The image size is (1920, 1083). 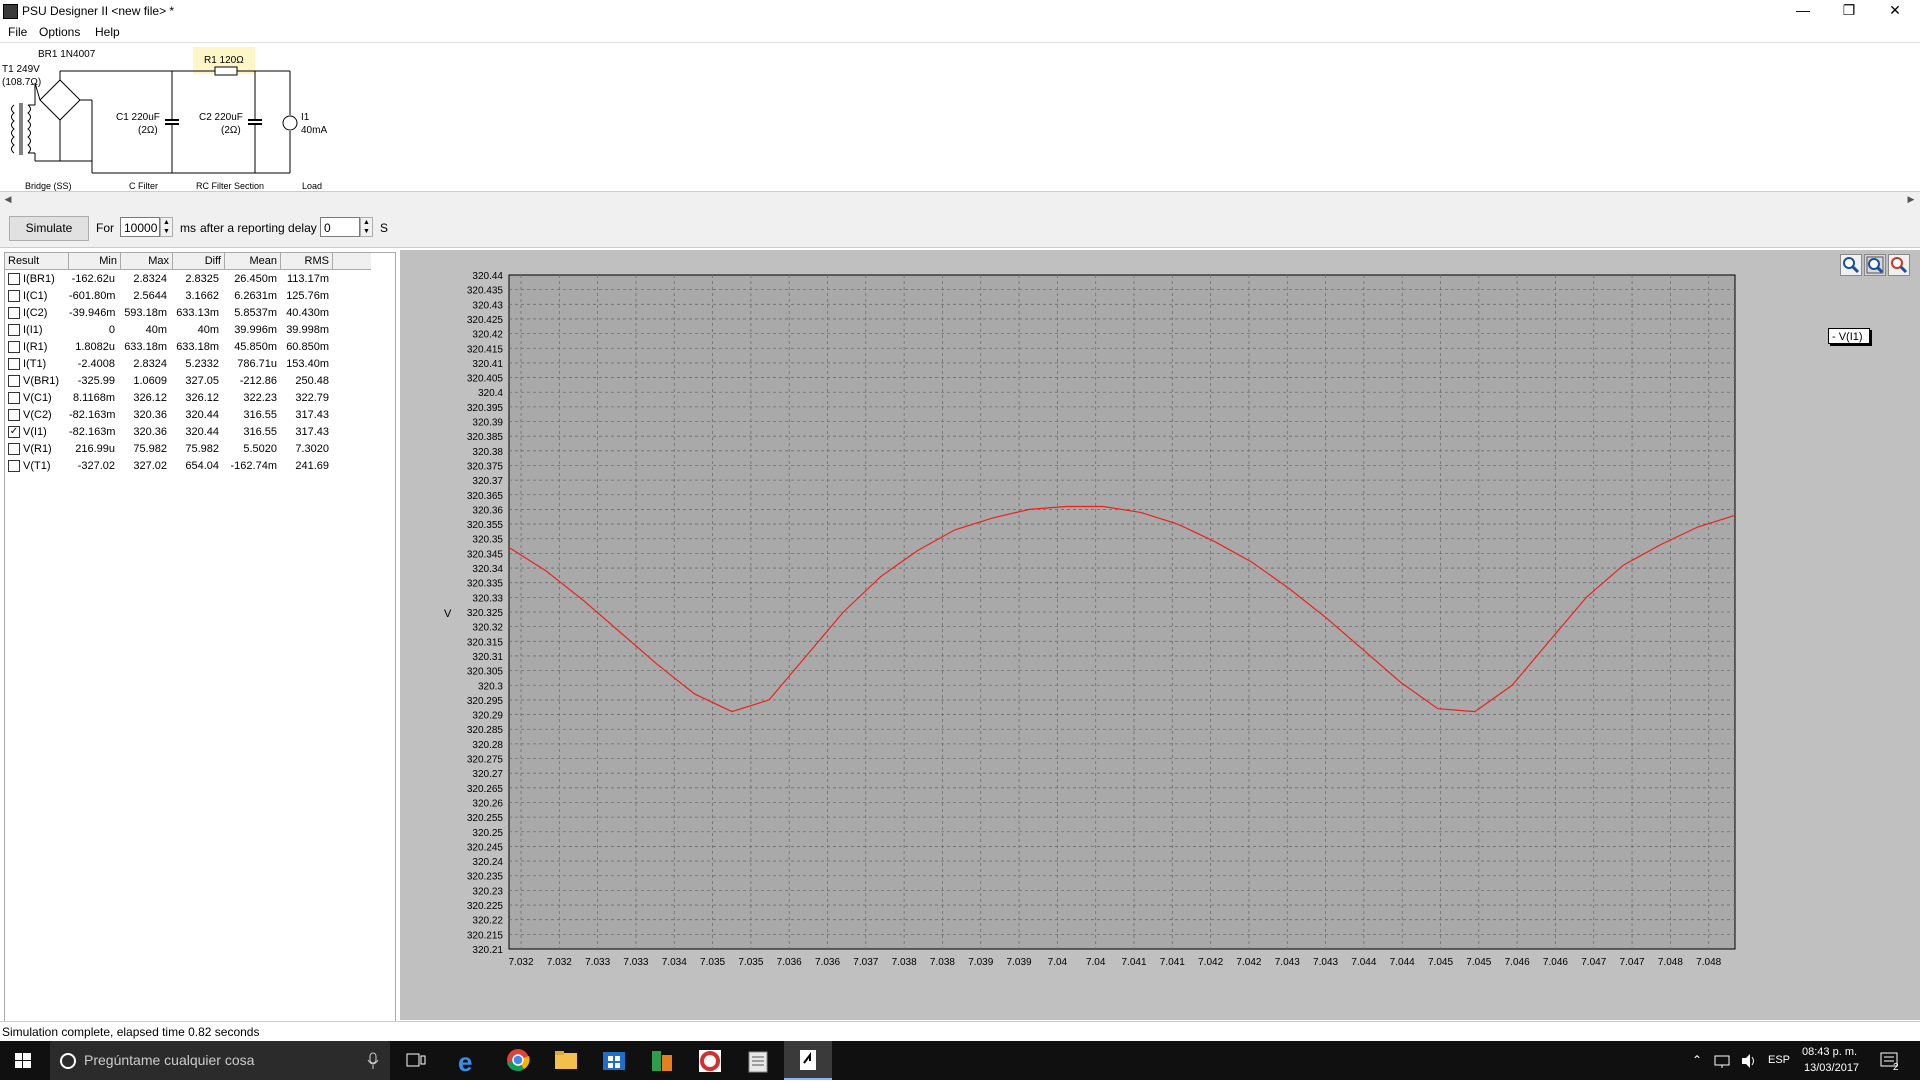 I want to click on cell-min: -327.02, so click(x=96, y=466).